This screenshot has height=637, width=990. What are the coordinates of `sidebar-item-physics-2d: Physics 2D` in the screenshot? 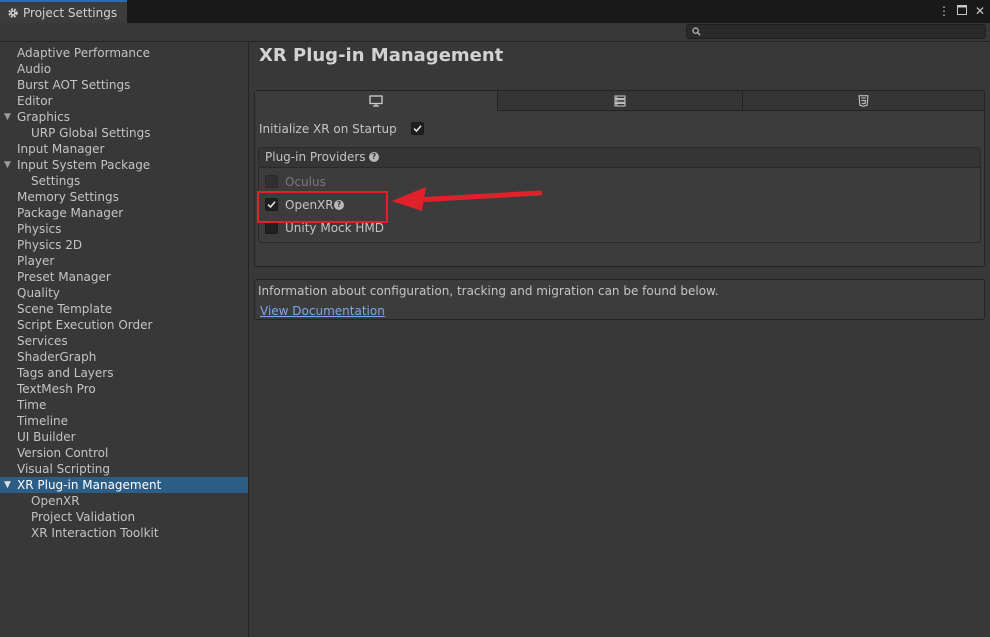 It's located at (124, 245).